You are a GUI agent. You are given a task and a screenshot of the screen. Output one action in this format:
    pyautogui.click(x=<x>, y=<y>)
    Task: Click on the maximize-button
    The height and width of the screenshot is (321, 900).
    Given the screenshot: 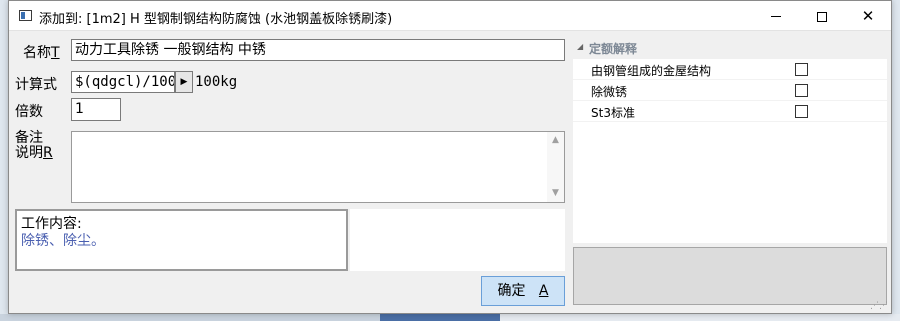 What is the action you would take?
    pyautogui.click(x=822, y=16)
    